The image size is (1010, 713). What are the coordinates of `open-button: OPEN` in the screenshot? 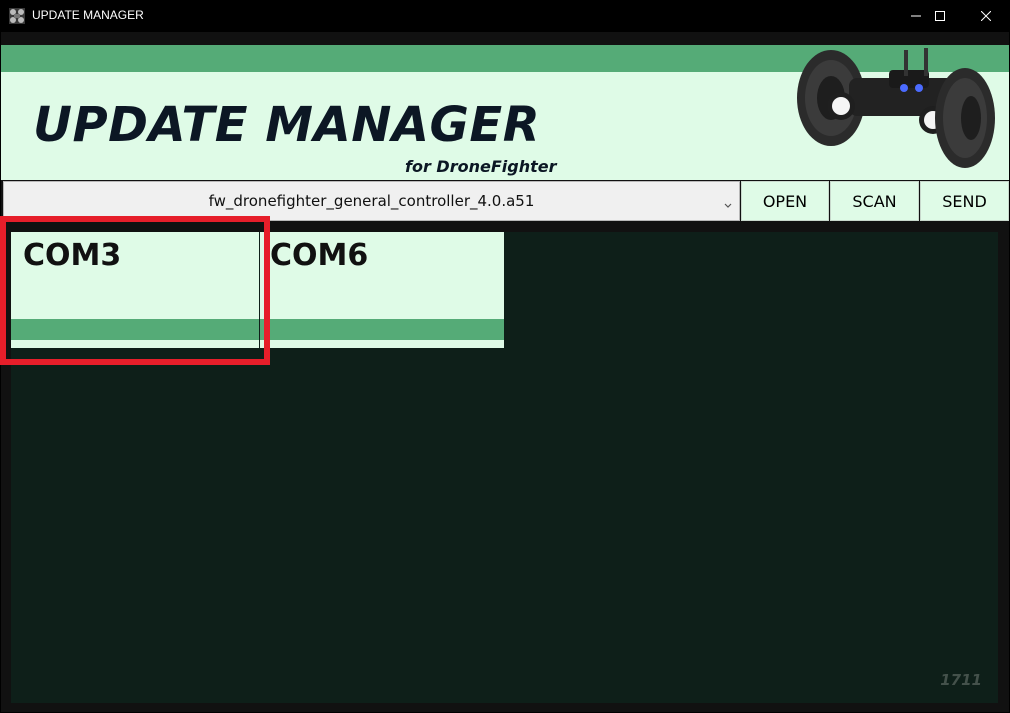 It's located at (785, 201).